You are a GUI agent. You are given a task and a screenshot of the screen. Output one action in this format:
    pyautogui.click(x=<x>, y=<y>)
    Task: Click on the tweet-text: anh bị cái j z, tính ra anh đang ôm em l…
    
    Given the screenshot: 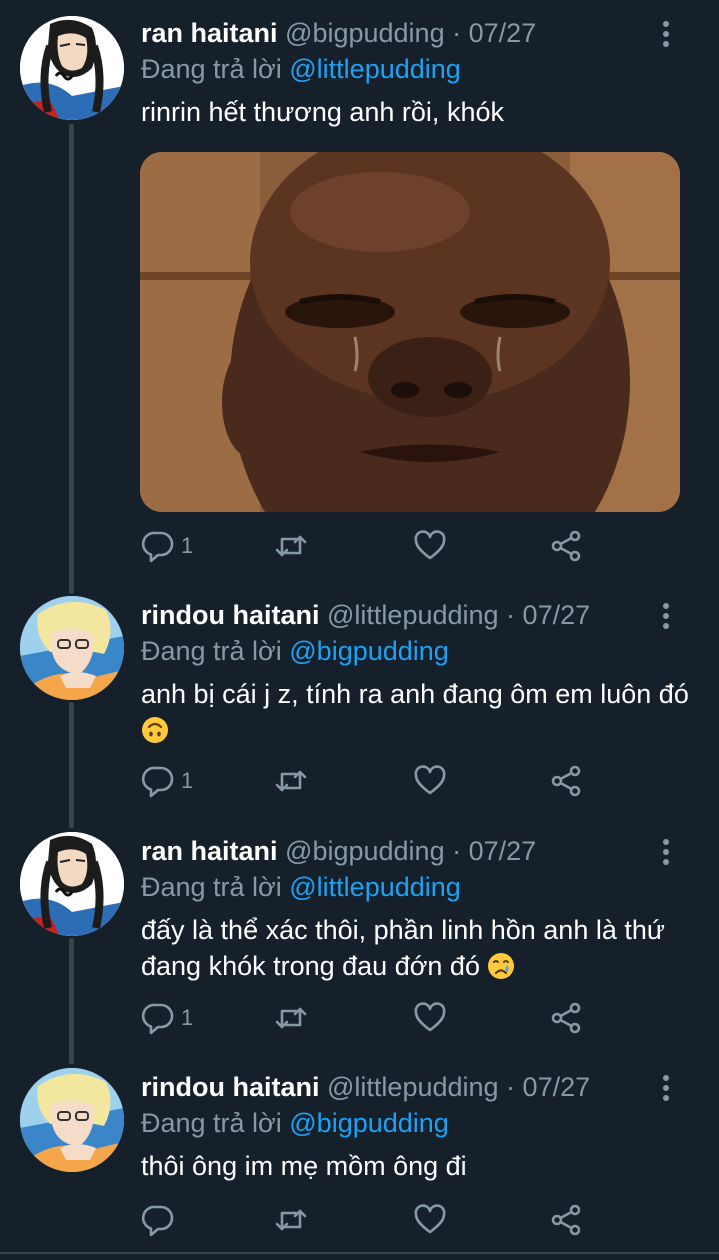 What is the action you would take?
    pyautogui.click(x=416, y=712)
    